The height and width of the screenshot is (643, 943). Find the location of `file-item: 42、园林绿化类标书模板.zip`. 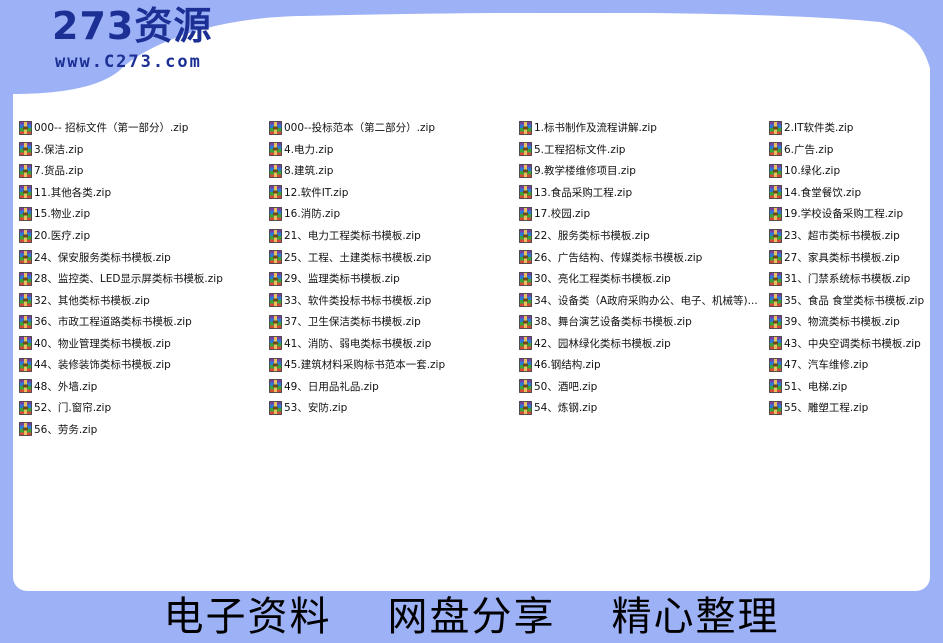

file-item: 42、园林绿化类标书模板.zip is located at coordinates (644, 343).